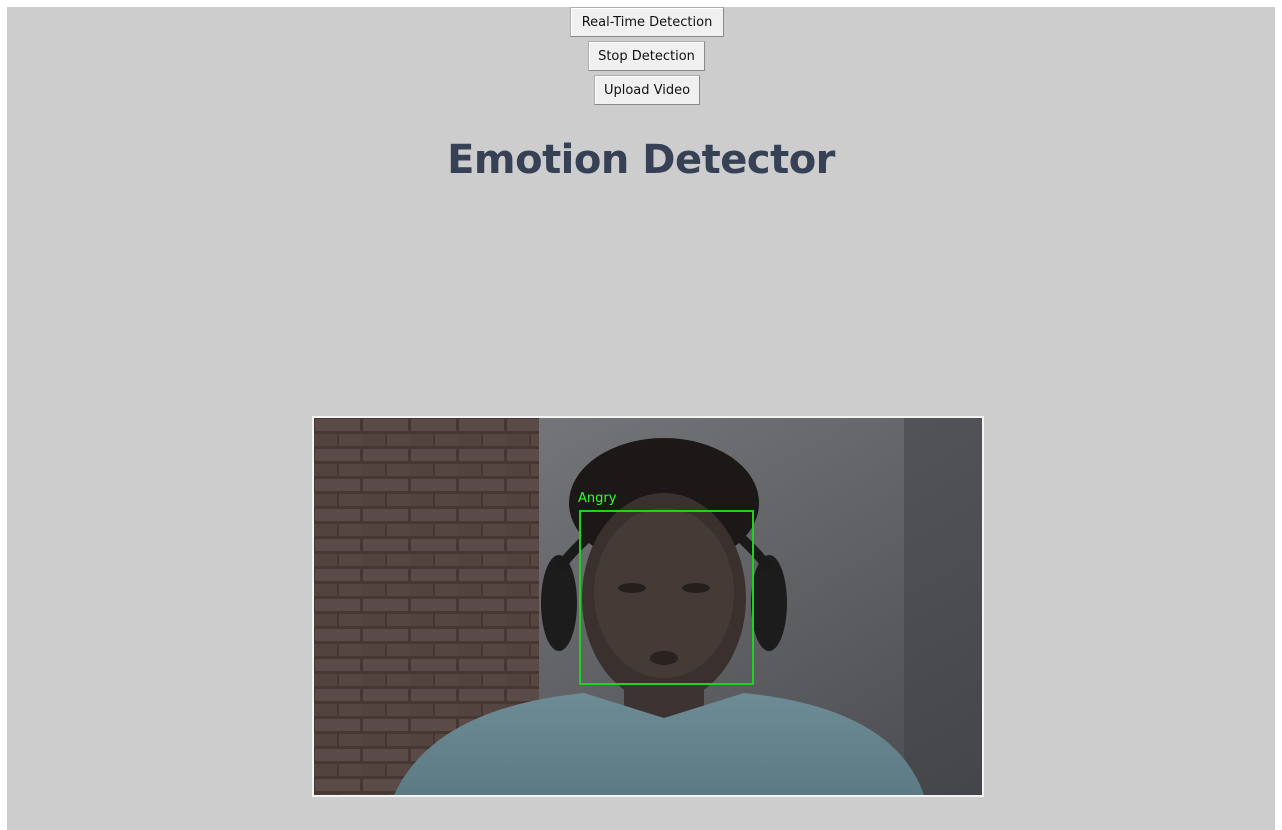  What do you see at coordinates (597, 498) in the screenshot?
I see `emotion-label: Angry` at bounding box center [597, 498].